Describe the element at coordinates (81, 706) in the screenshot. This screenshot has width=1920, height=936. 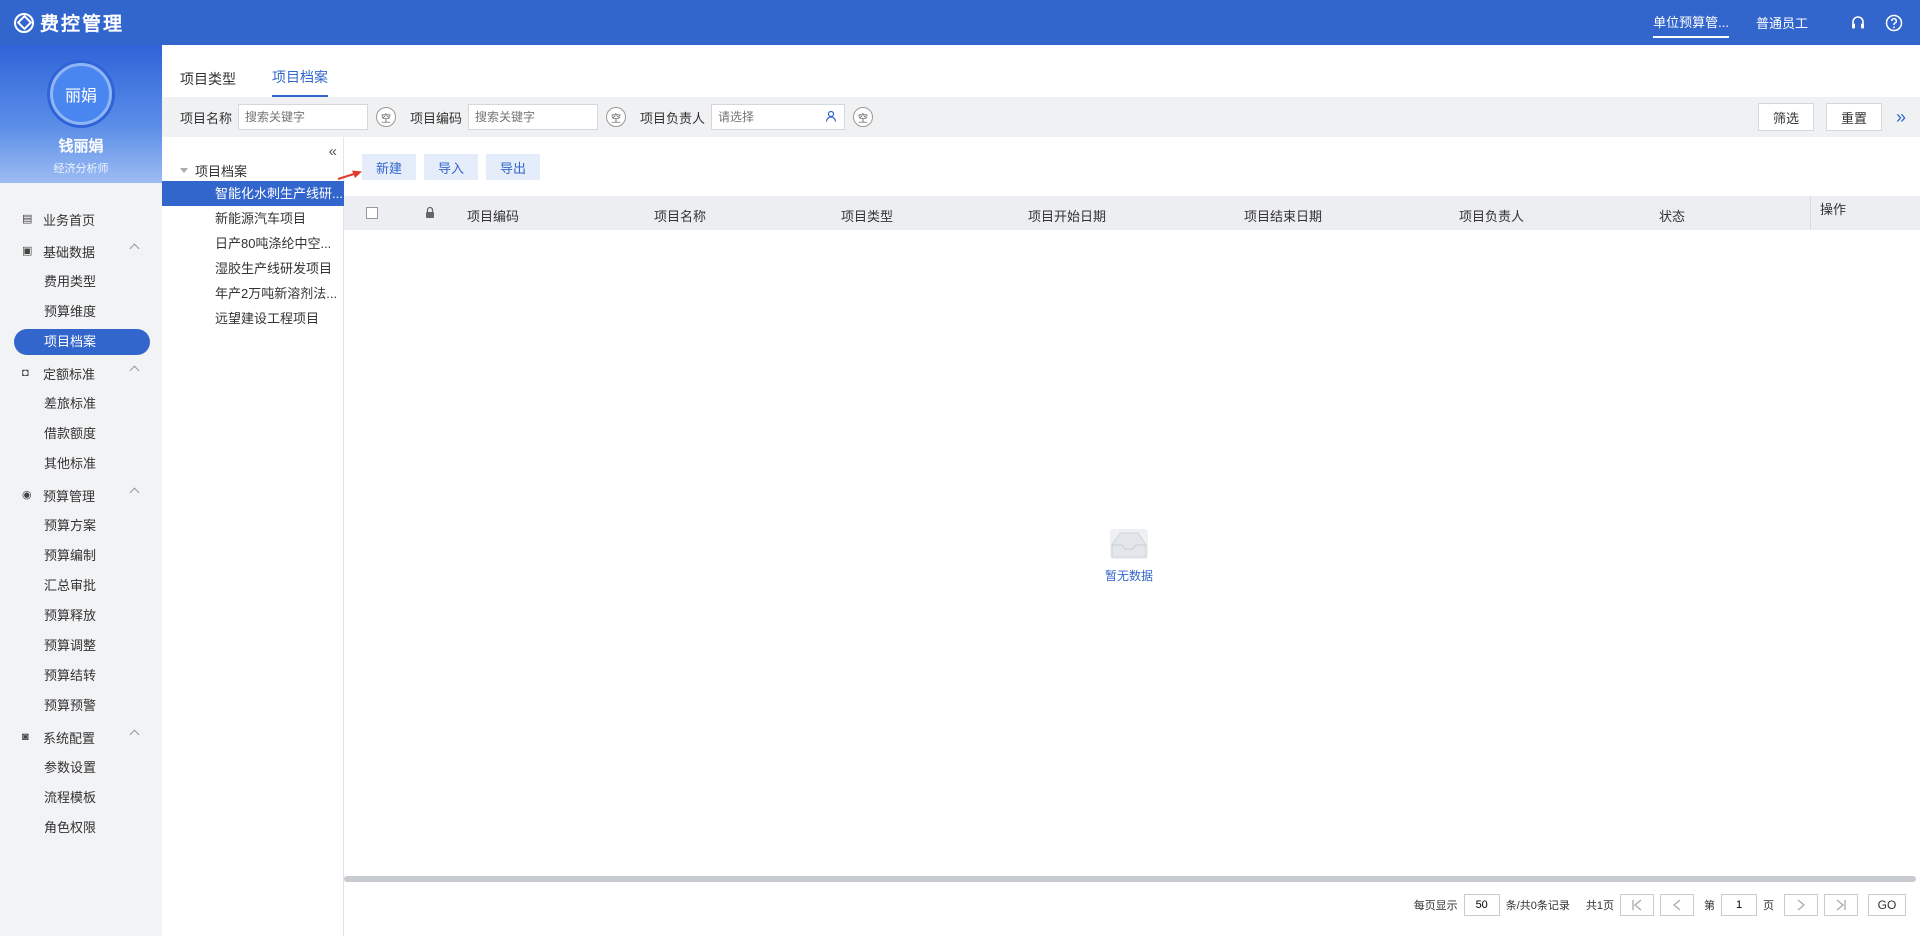
I see `nav-item-budget-warning: 预算预警` at that location.